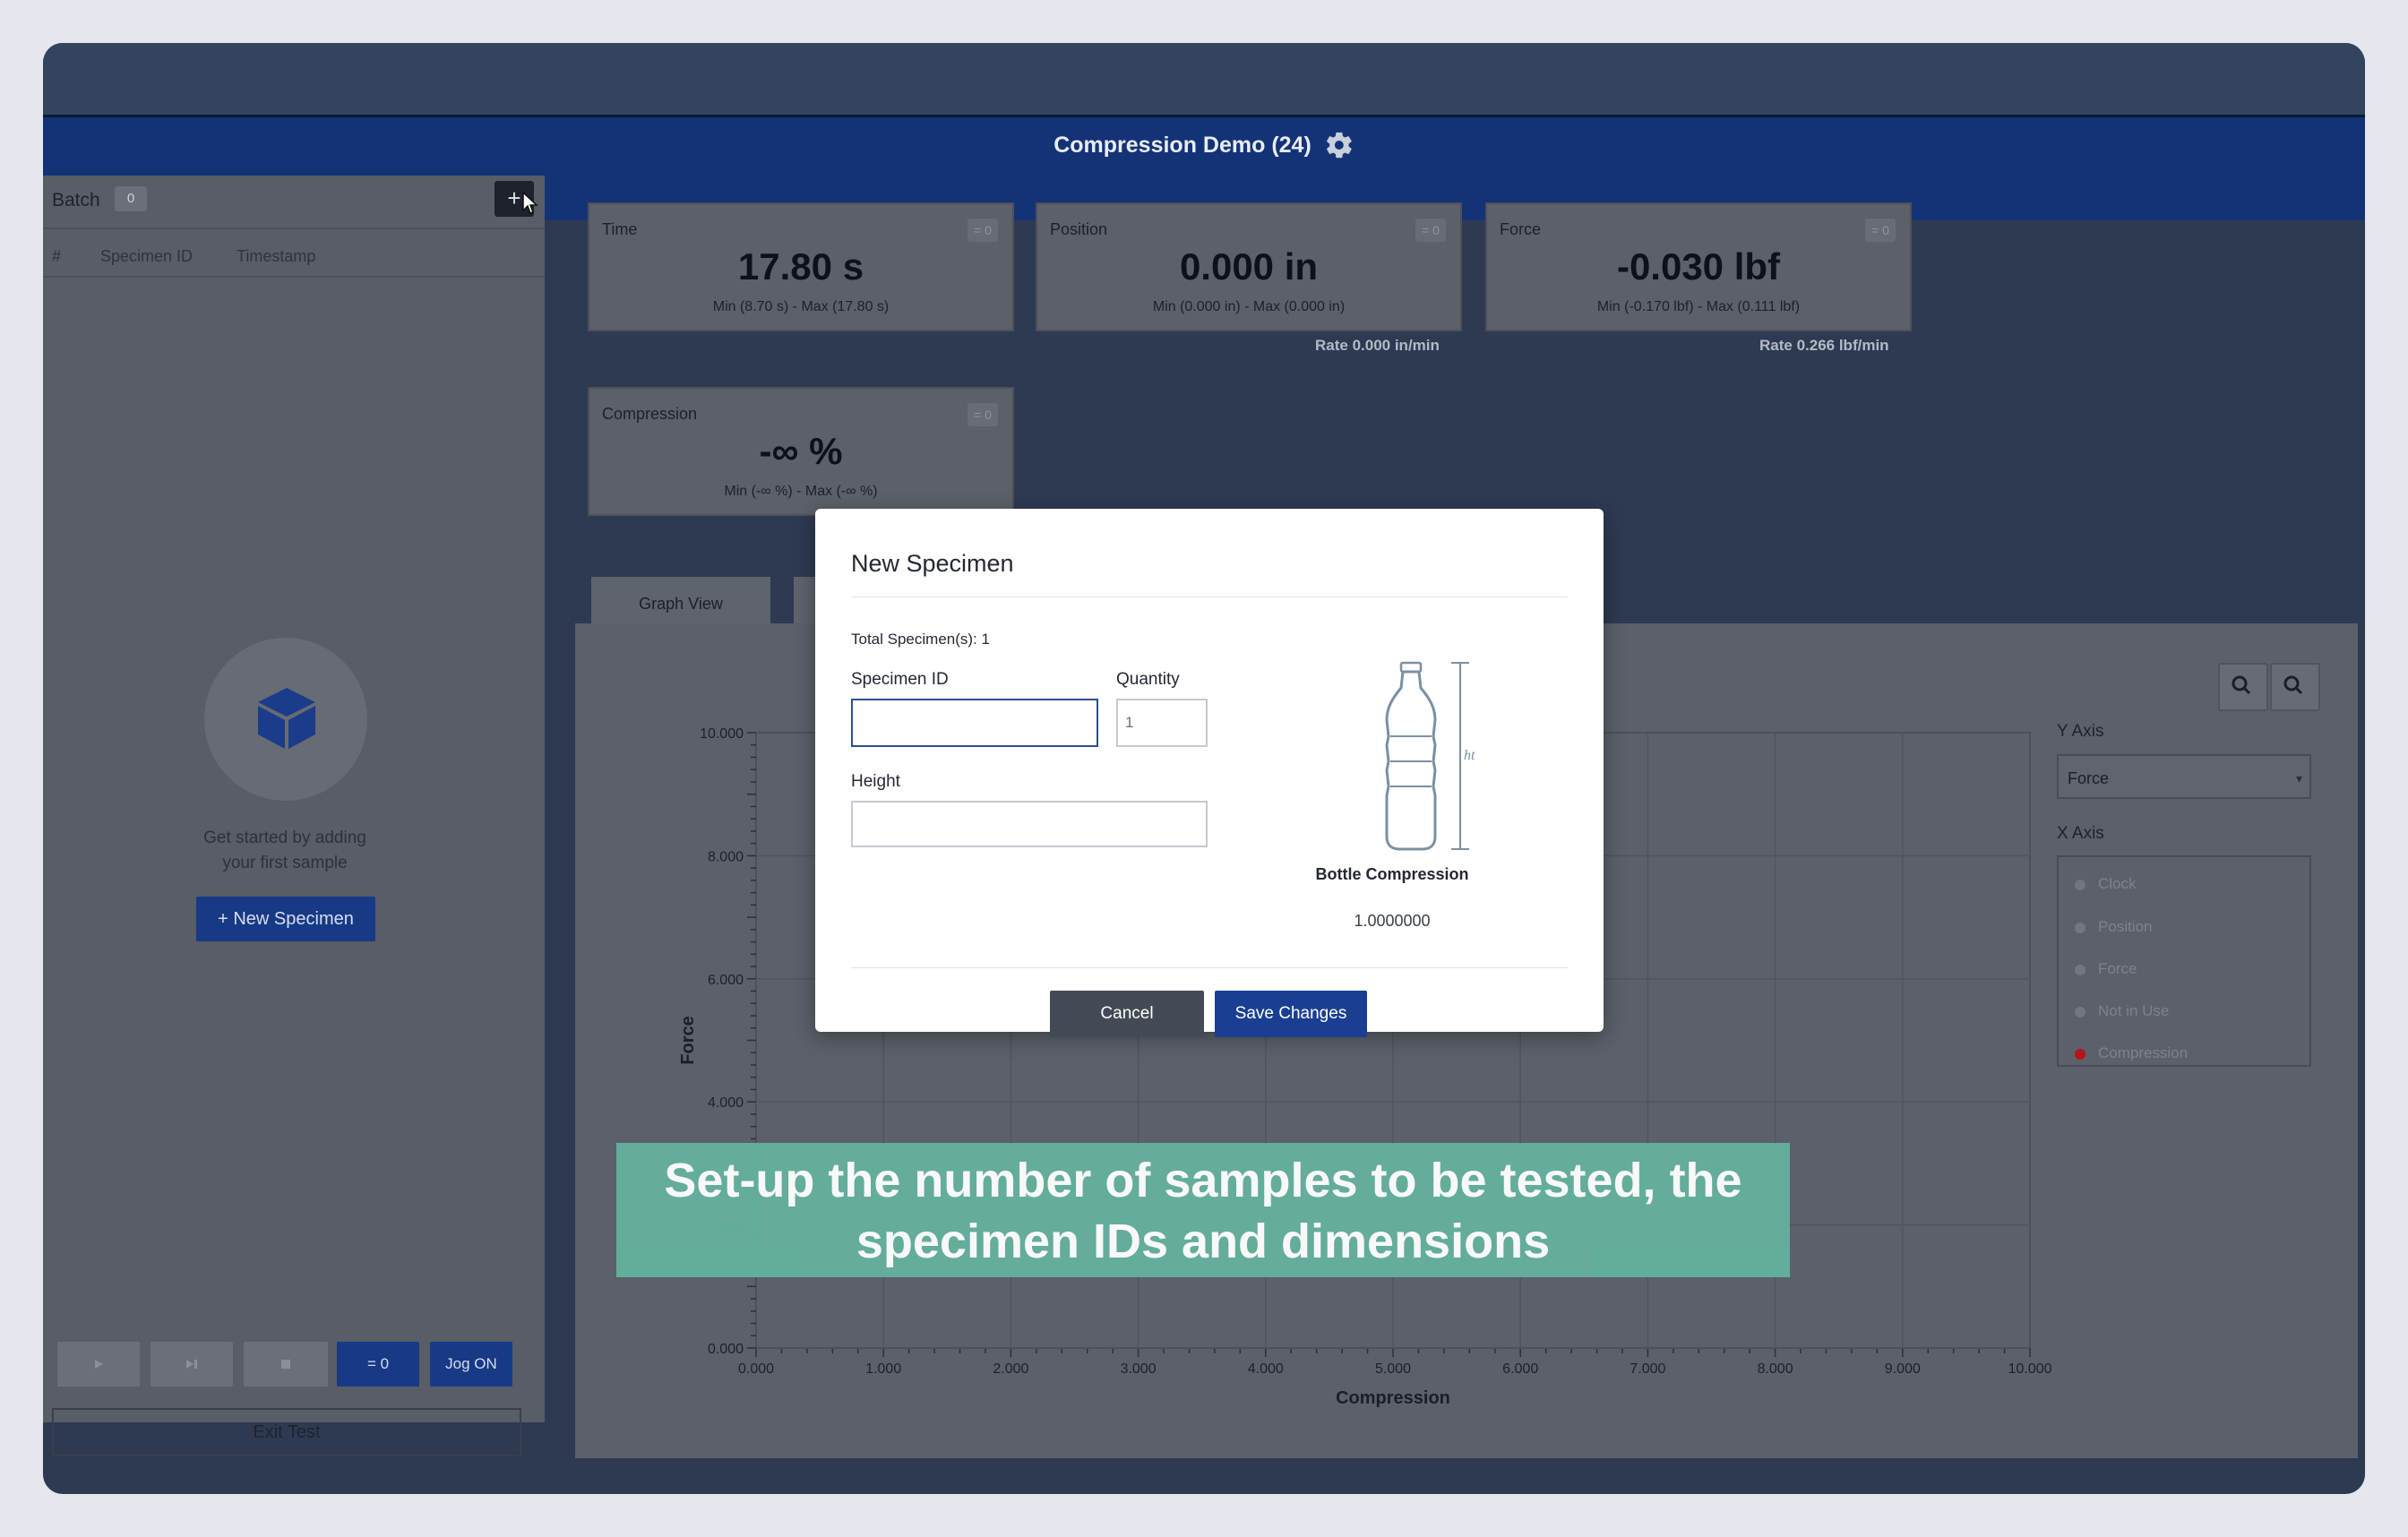 The height and width of the screenshot is (1537, 2408). What do you see at coordinates (1010, 1369) in the screenshot?
I see `x-tick-label: 2.000` at bounding box center [1010, 1369].